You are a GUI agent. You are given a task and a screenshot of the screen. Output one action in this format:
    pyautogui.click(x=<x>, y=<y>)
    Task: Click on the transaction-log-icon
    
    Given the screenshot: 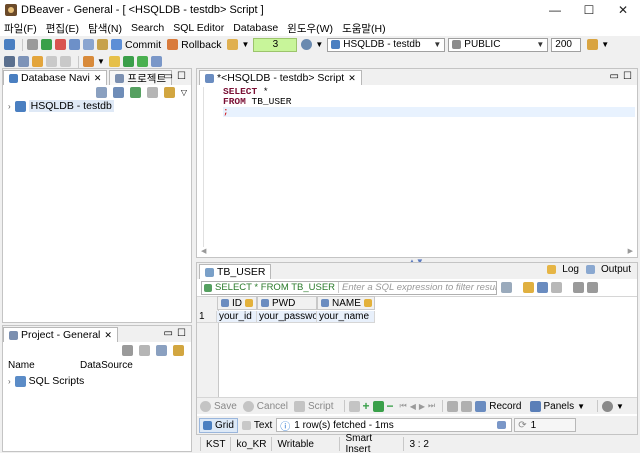 What is the action you would take?
    pyautogui.click(x=233, y=44)
    